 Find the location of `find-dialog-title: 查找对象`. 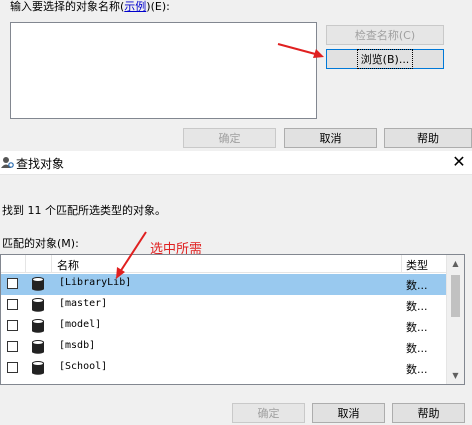

find-dialog-title: 查找对象 is located at coordinates (40, 164).